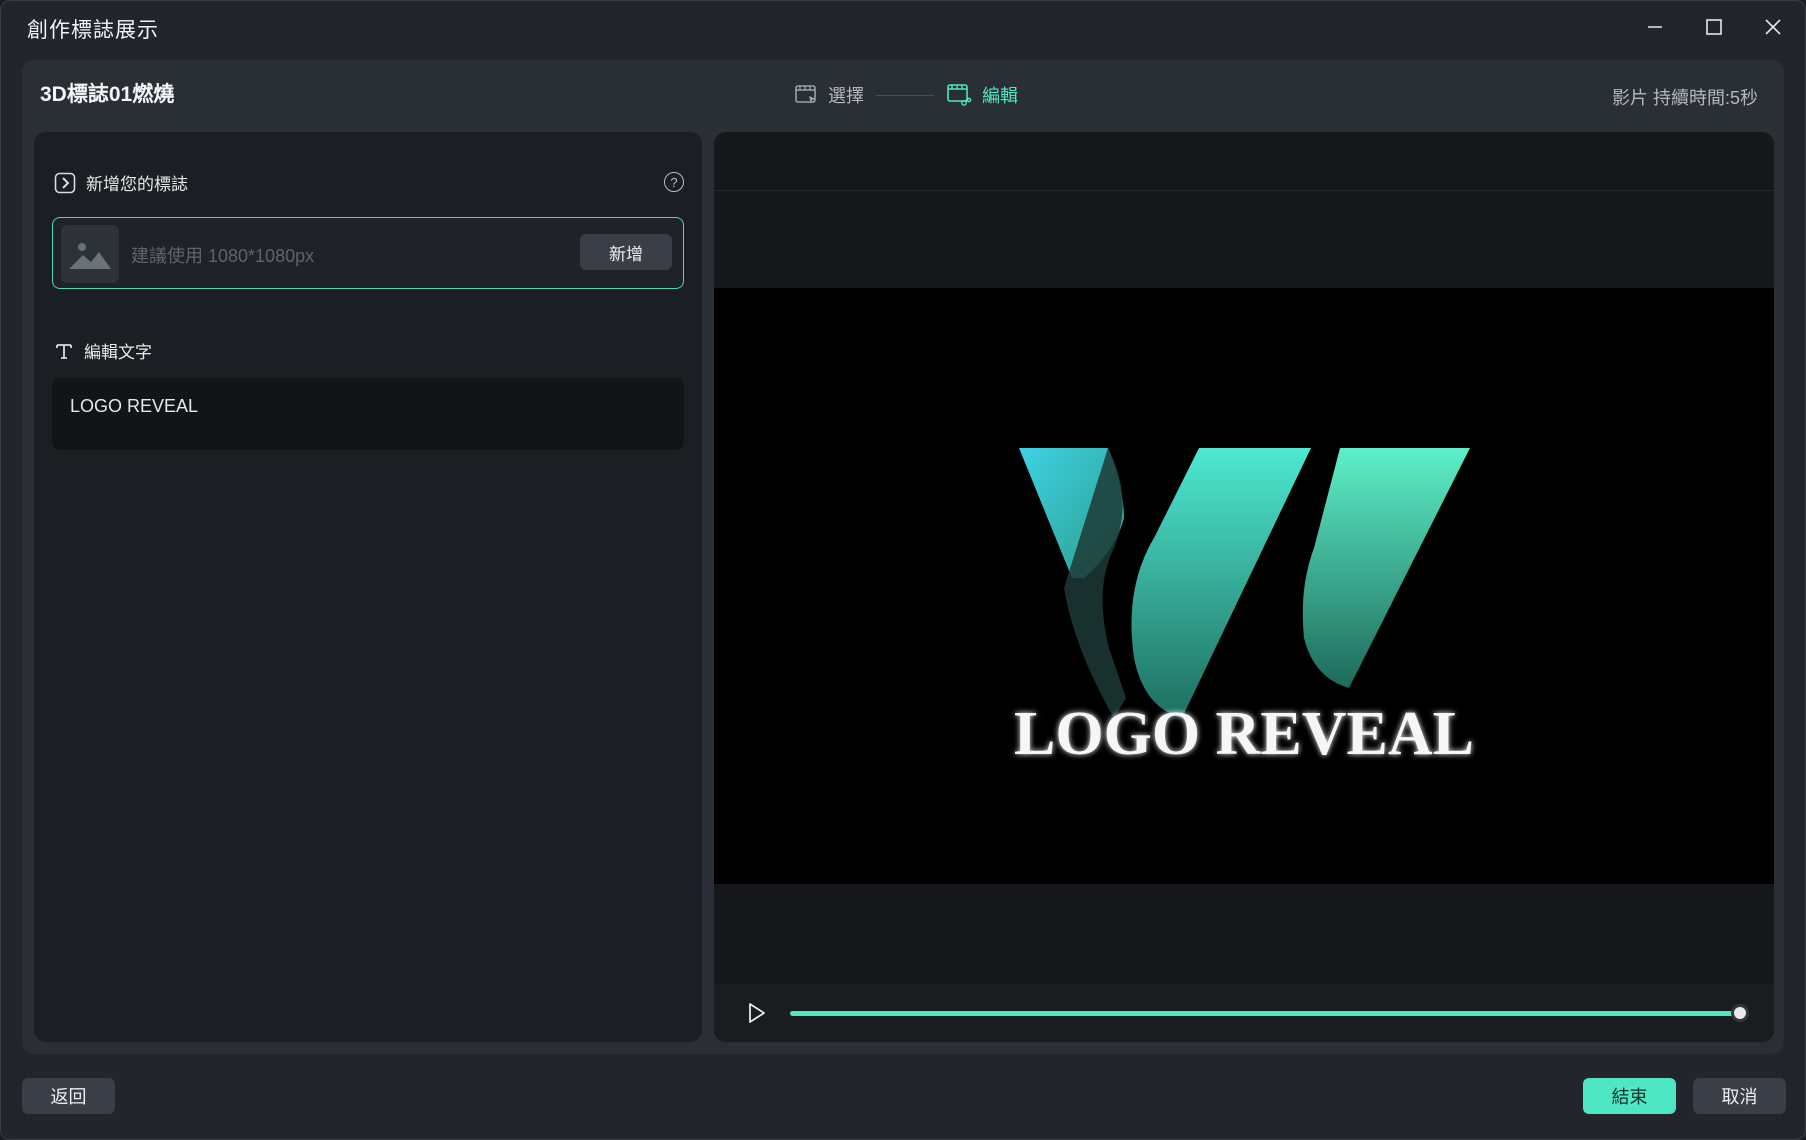 Image resolution: width=1806 pixels, height=1140 pixels. What do you see at coordinates (1221, 583) in the screenshot?
I see `logo-middle-stroke` at bounding box center [1221, 583].